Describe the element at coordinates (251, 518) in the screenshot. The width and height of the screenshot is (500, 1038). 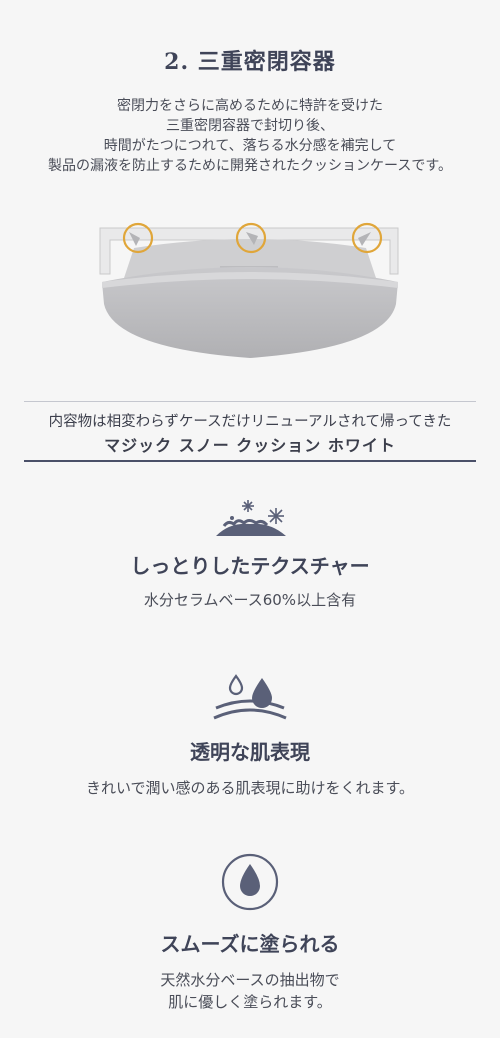
I see `snow-cloud-icon` at that location.